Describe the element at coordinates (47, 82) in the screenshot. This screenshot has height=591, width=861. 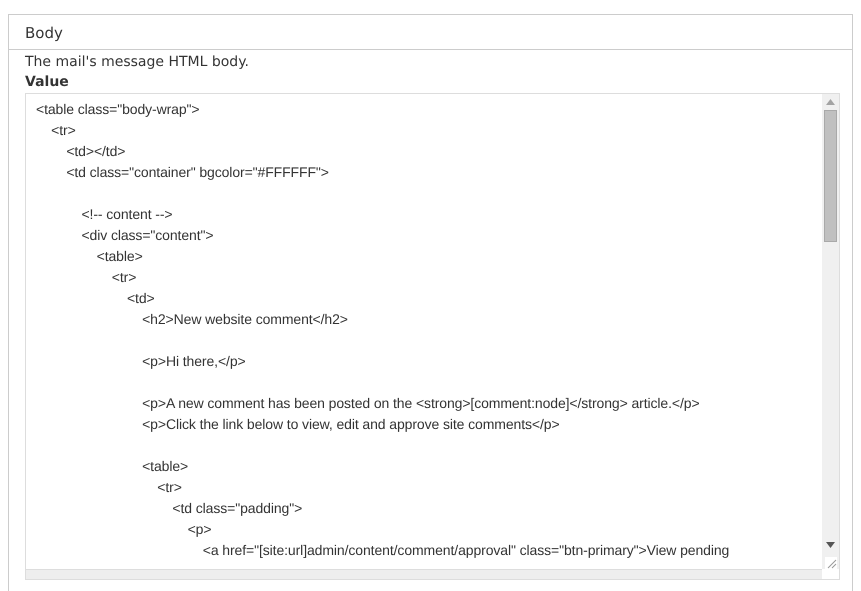
I see `field-label: Value` at that location.